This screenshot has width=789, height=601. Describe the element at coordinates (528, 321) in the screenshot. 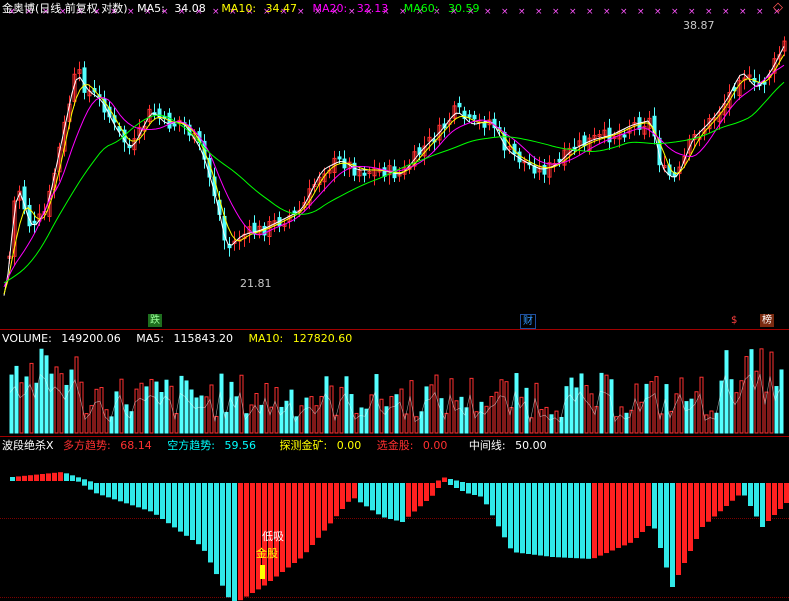

I see `cai-badge: 财` at that location.